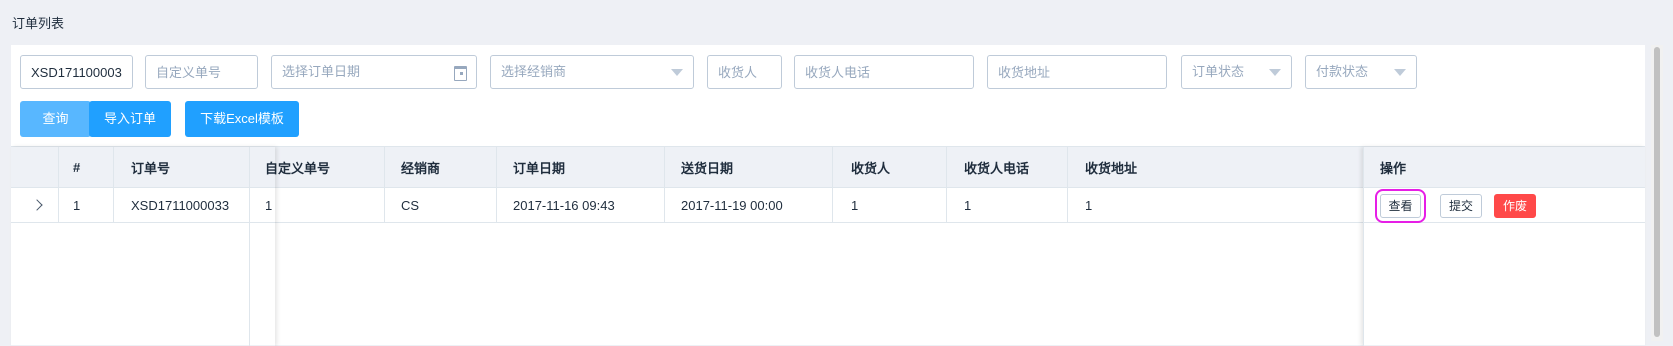  What do you see at coordinates (1515, 206) in the screenshot?
I see `void-button: 作废` at bounding box center [1515, 206].